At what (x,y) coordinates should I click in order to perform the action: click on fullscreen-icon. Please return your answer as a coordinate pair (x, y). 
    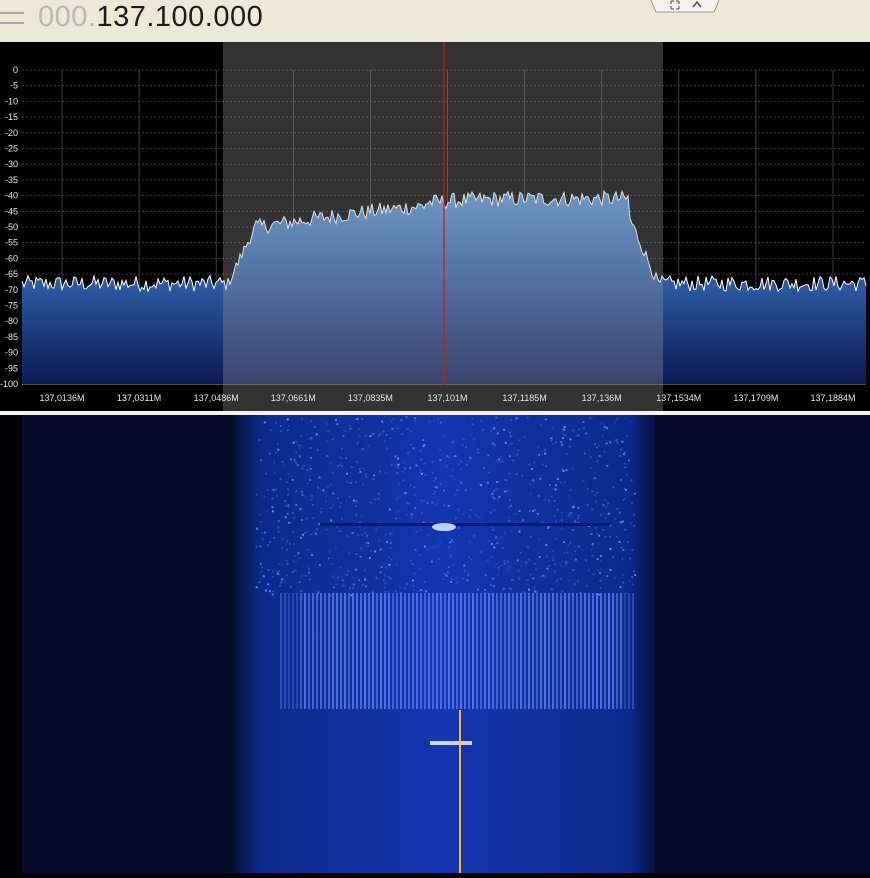
    Looking at the image, I should click on (675, 6).